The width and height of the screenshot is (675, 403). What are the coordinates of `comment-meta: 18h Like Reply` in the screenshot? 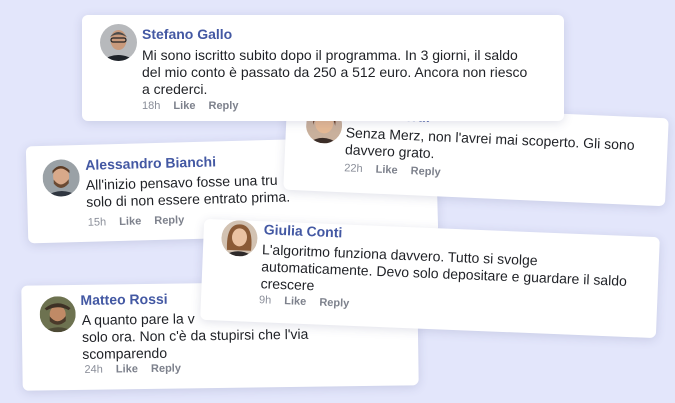 It's located at (195, 106).